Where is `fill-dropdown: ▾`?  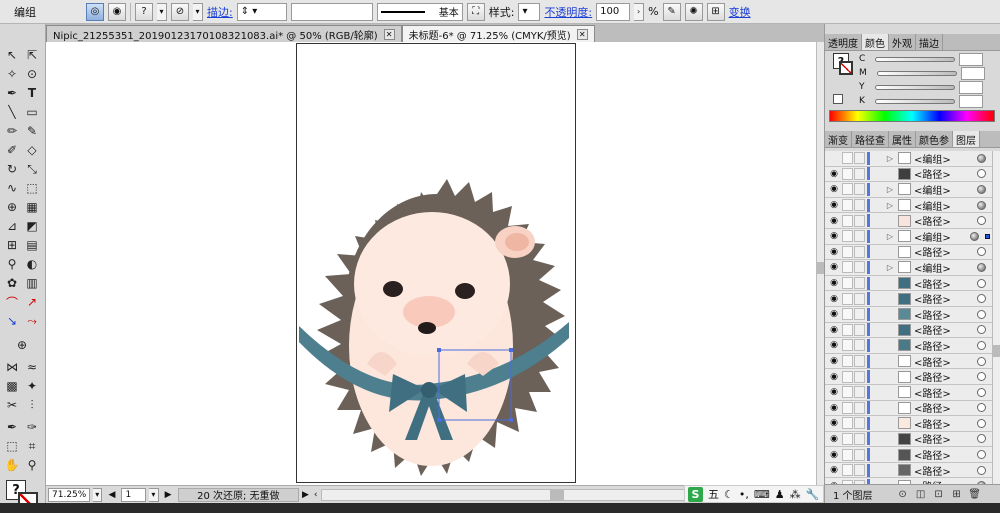 fill-dropdown: ▾ is located at coordinates (162, 11).